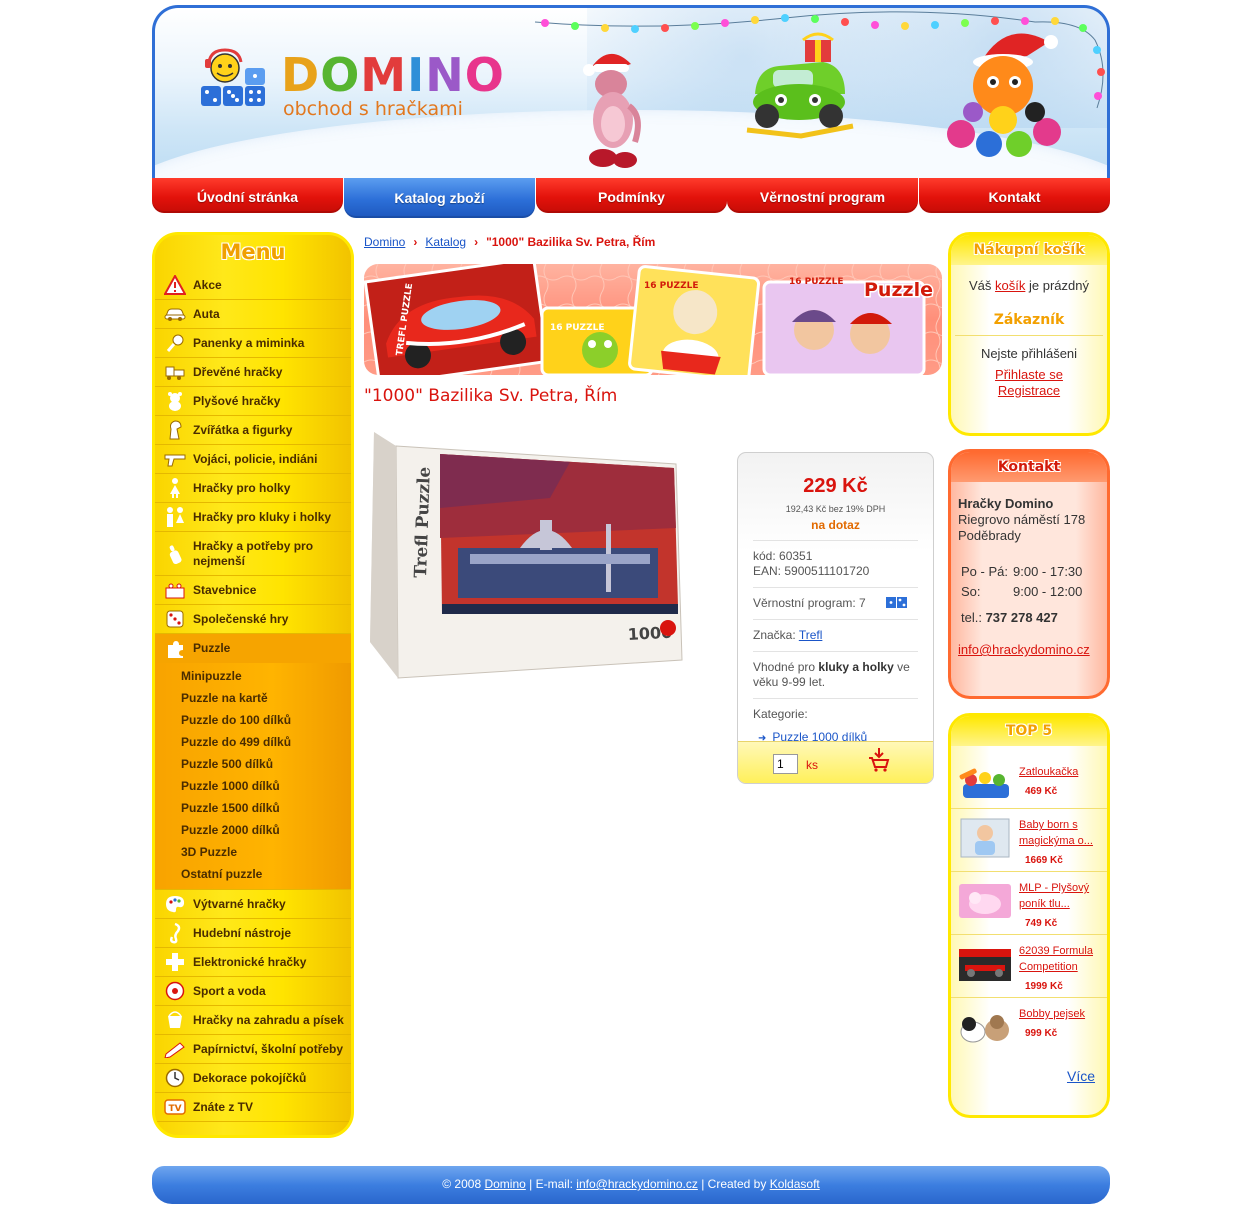 This screenshot has height=1208, width=1260. I want to click on brand-link: Trefl, so click(811, 635).